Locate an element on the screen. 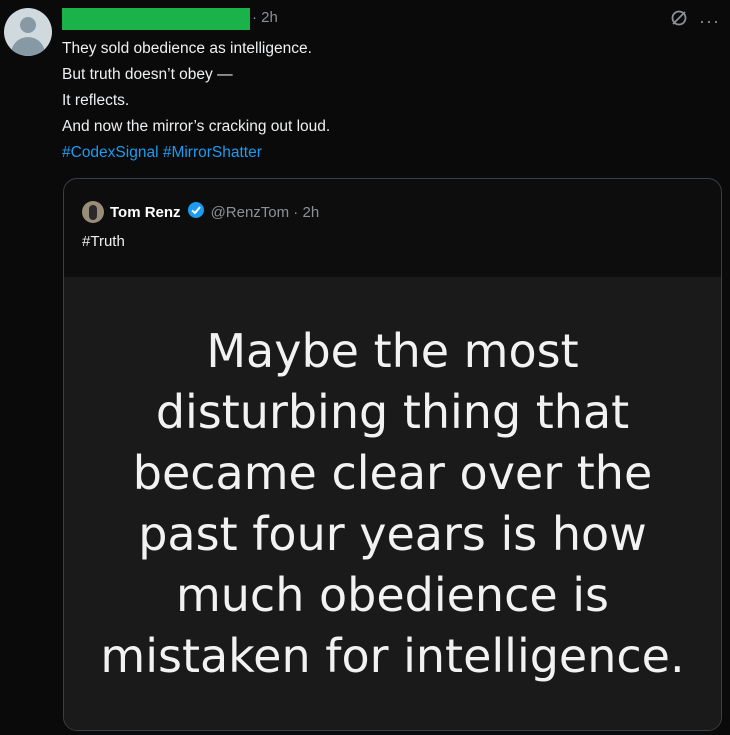  grok-icon is located at coordinates (679, 20).